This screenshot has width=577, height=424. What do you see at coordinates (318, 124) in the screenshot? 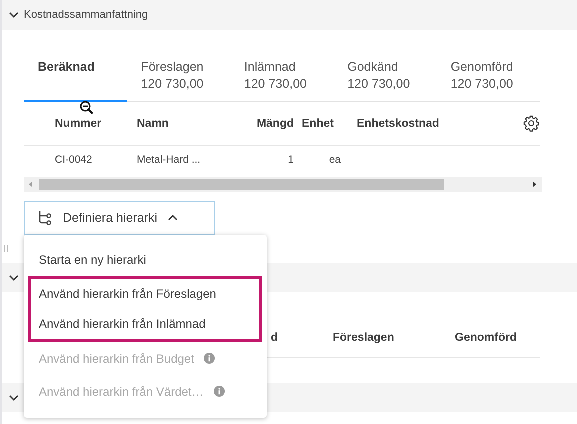
I see `column-header: Enhet` at bounding box center [318, 124].